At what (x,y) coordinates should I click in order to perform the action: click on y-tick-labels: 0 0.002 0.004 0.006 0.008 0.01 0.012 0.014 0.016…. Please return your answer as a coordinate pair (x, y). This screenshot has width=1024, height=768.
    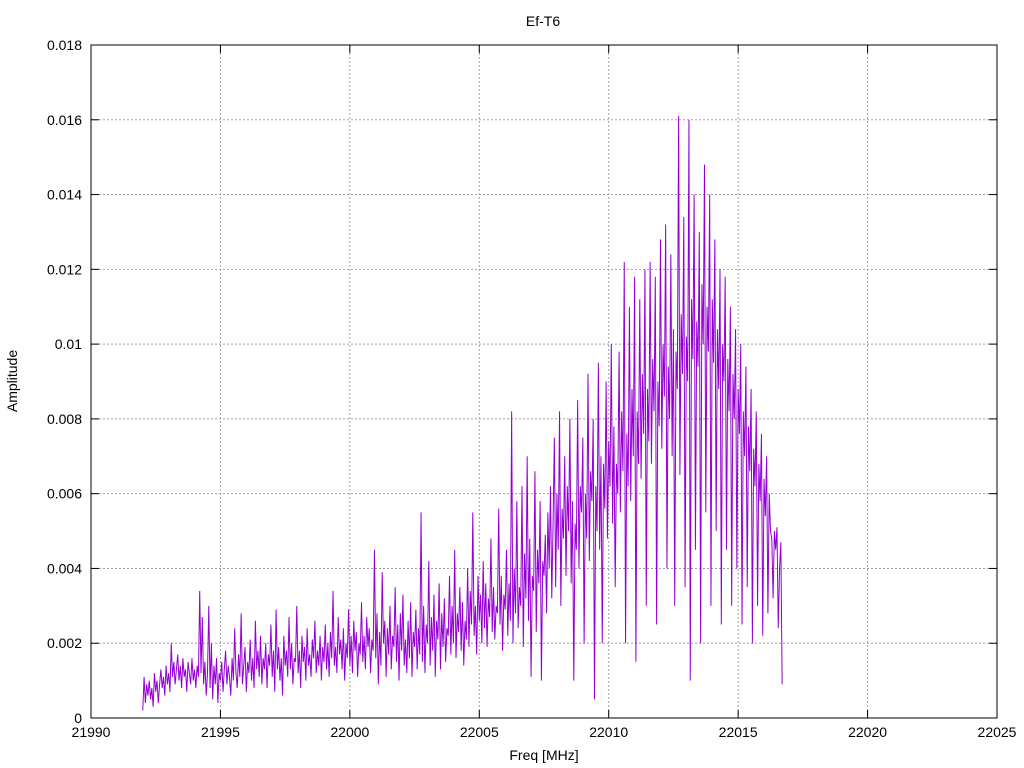
    Looking at the image, I should click on (64, 381).